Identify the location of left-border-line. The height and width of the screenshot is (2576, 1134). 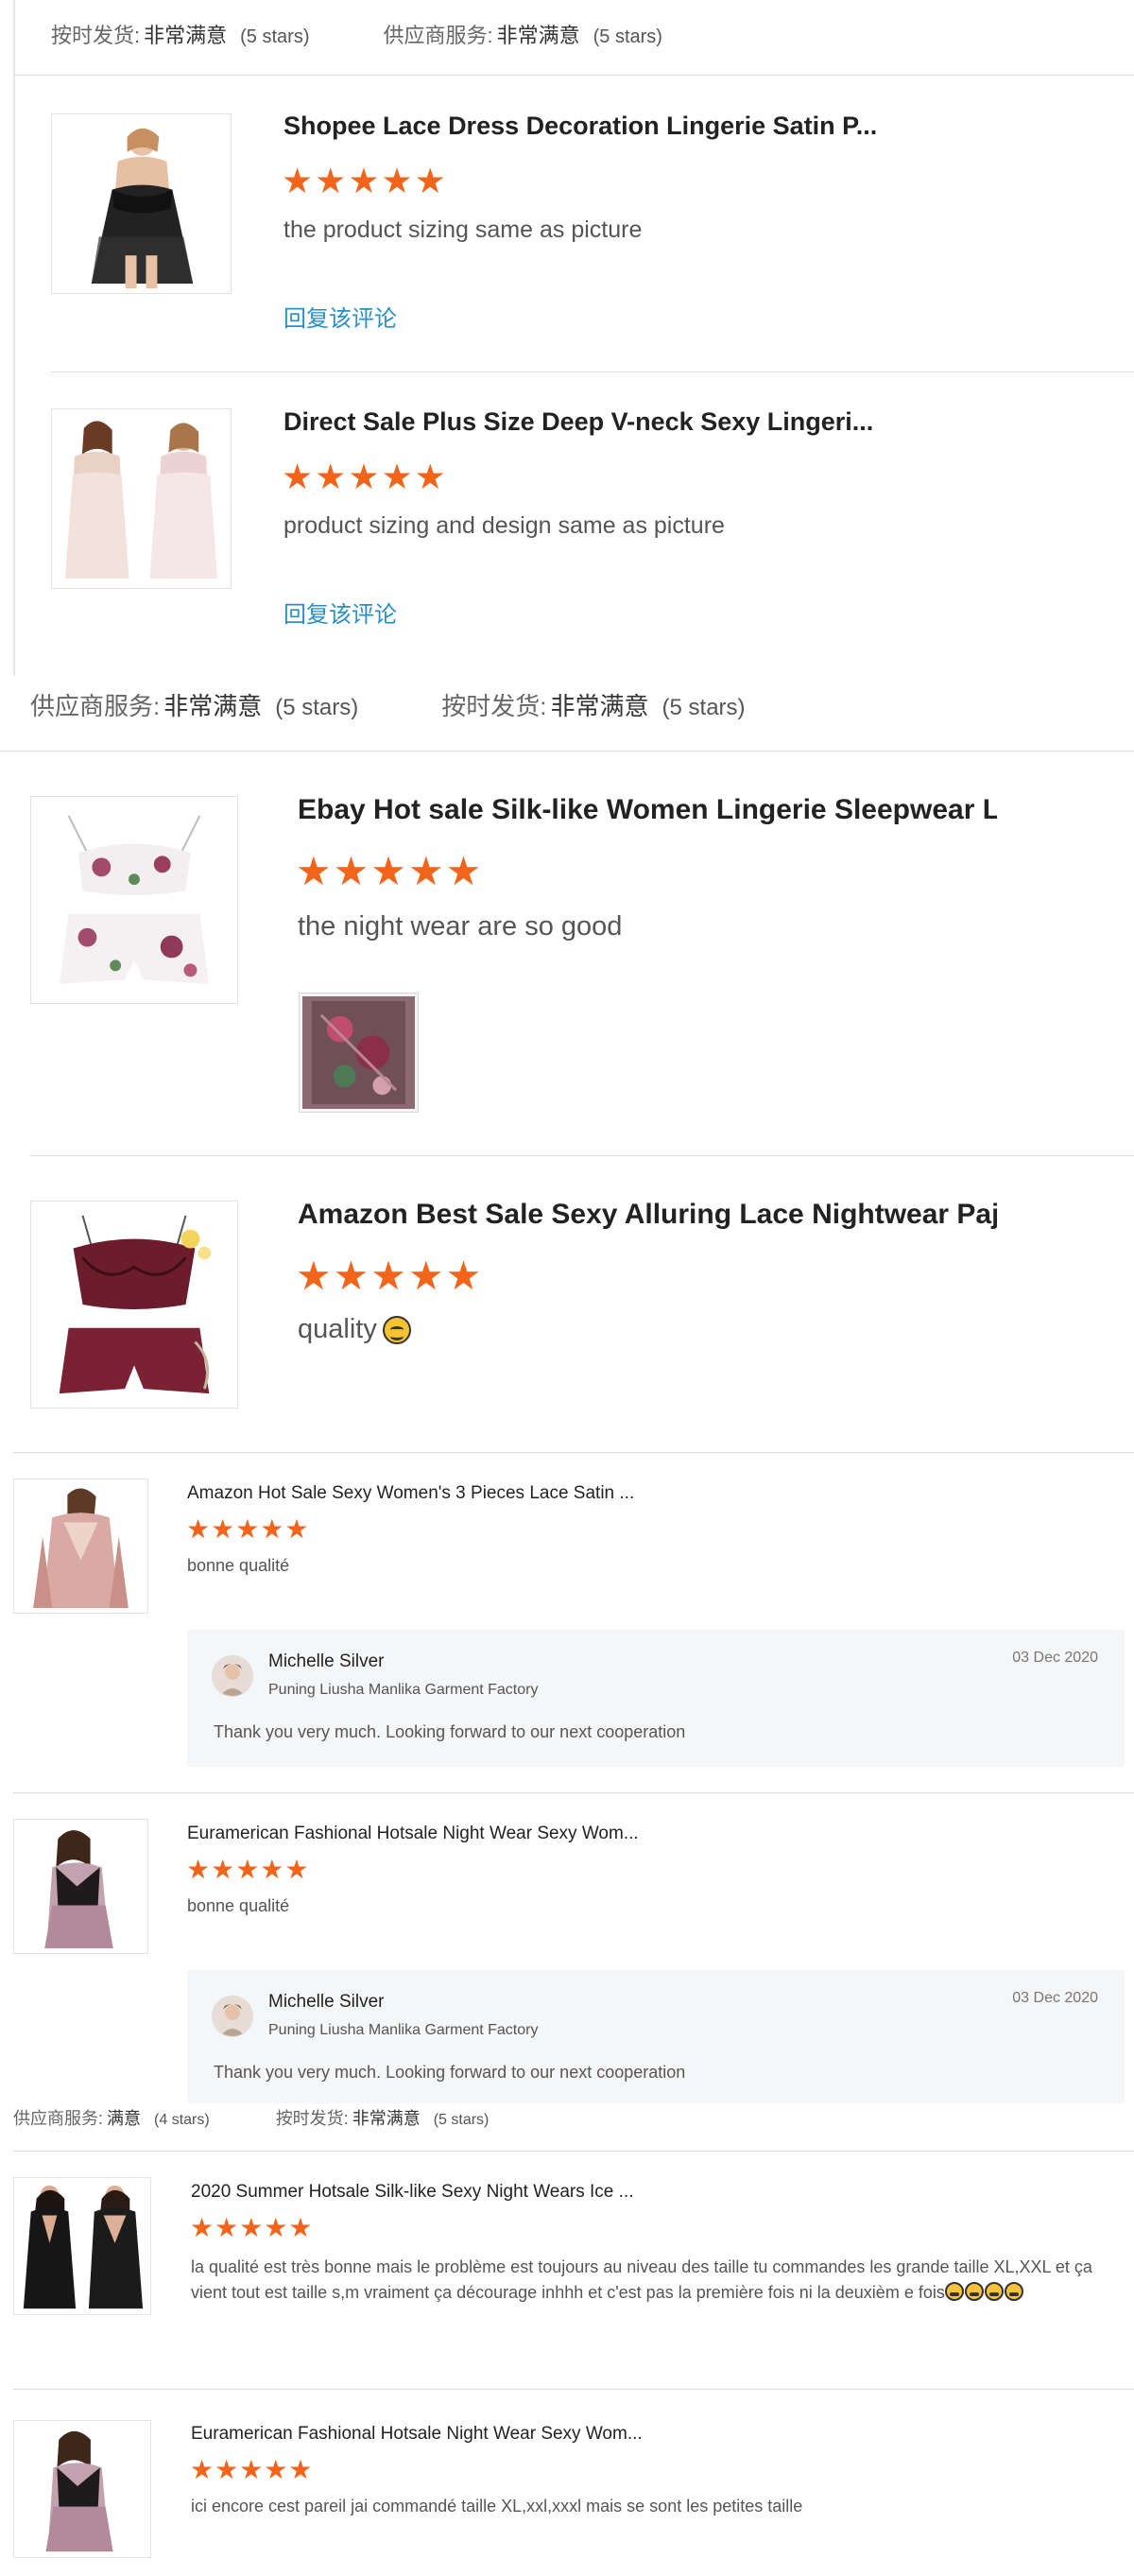
(14, 338).